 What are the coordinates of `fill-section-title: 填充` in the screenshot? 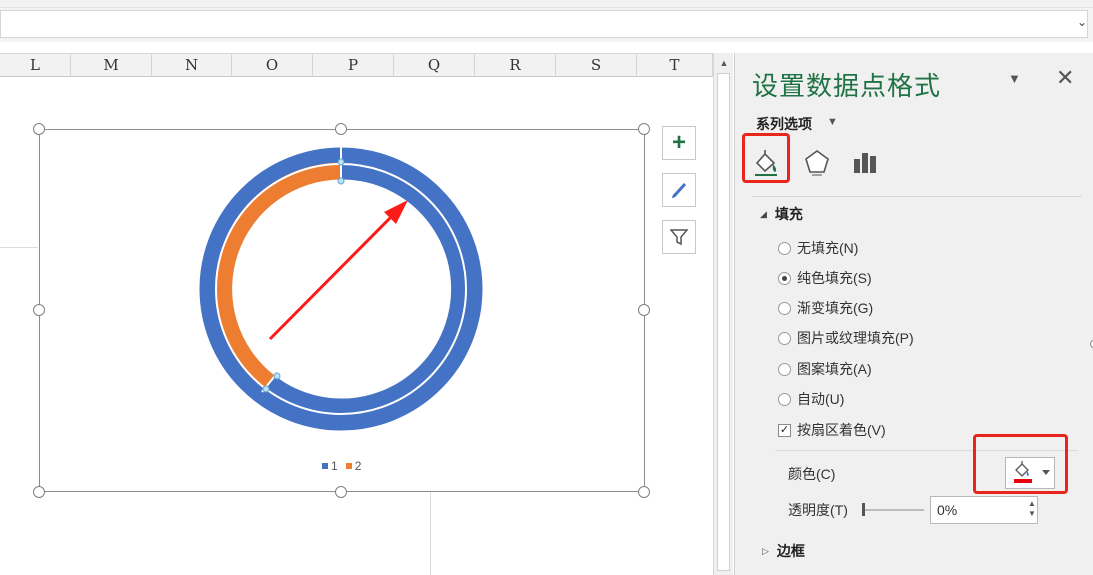 It's located at (788, 214).